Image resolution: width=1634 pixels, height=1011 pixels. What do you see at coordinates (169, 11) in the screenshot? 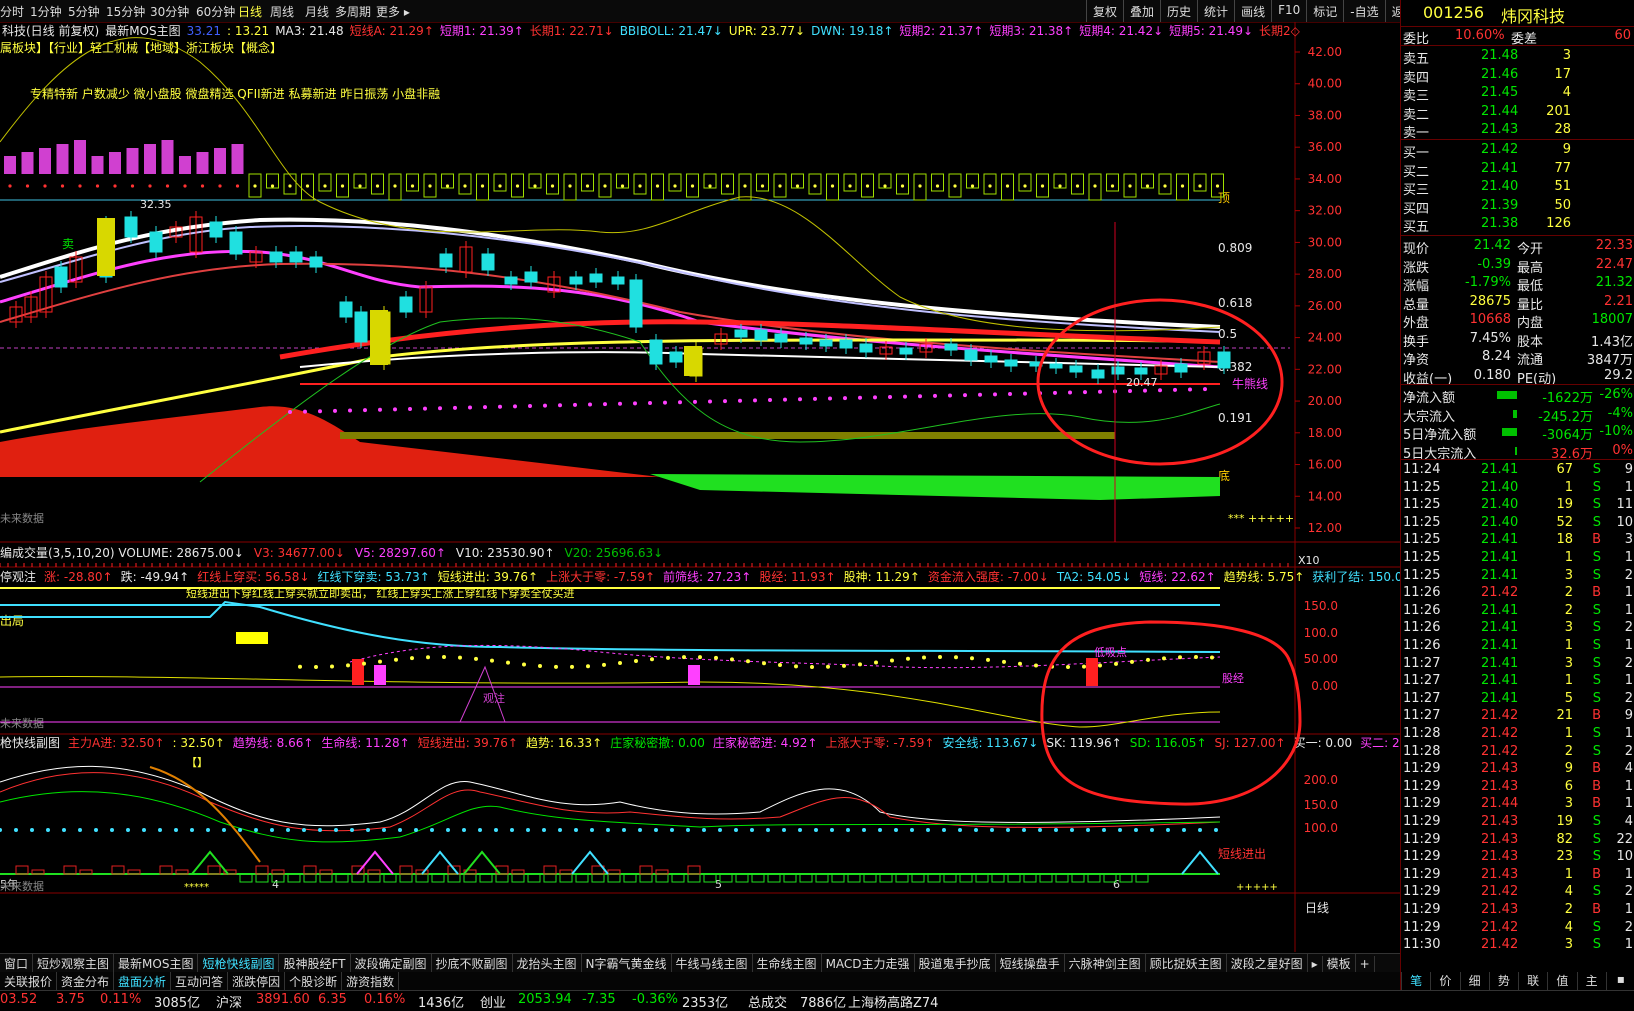
I see `period-4: 30分钟` at bounding box center [169, 11].